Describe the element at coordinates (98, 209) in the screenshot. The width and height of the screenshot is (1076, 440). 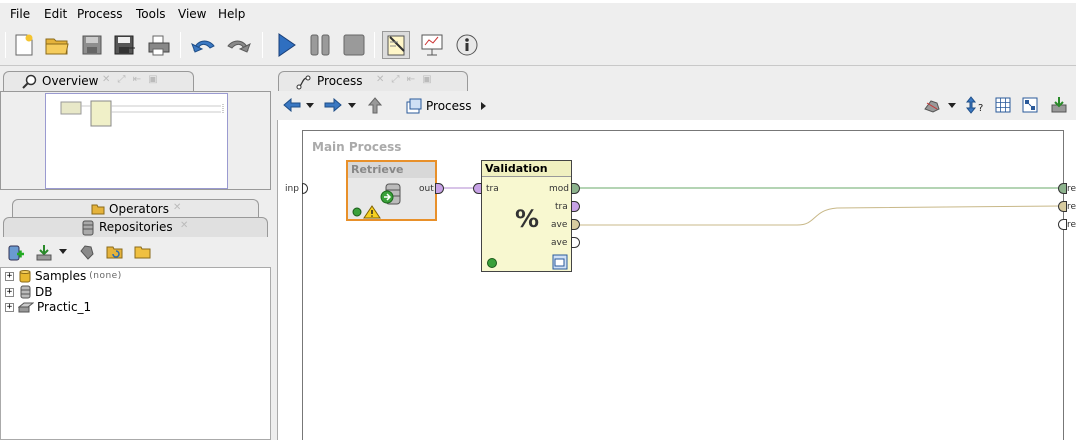
I see `operators-folder-icon` at that location.